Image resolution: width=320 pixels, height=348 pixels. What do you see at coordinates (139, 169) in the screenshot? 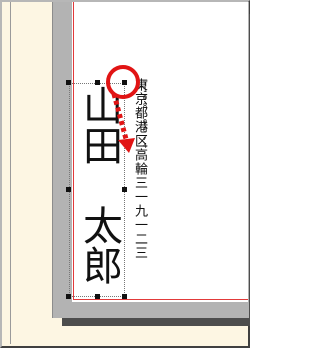
I see `address-text: 東京都港区高輪三一九一二三` at bounding box center [139, 169].